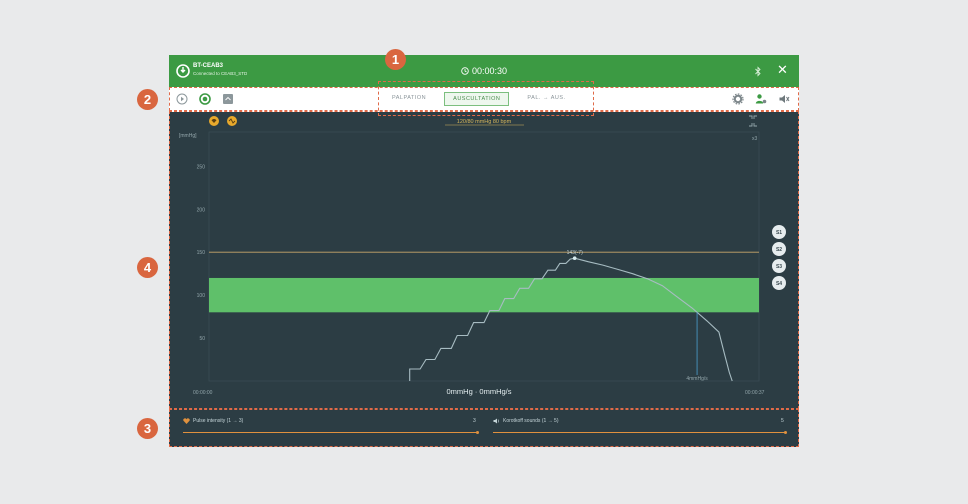 The height and width of the screenshot is (504, 968). I want to click on annotation-badge-1: 1, so click(395, 59).